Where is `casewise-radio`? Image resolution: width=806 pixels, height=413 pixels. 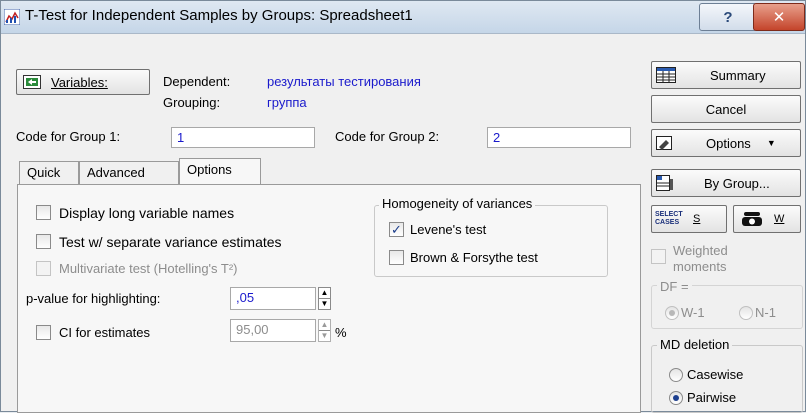
casewise-radio is located at coordinates (676, 375).